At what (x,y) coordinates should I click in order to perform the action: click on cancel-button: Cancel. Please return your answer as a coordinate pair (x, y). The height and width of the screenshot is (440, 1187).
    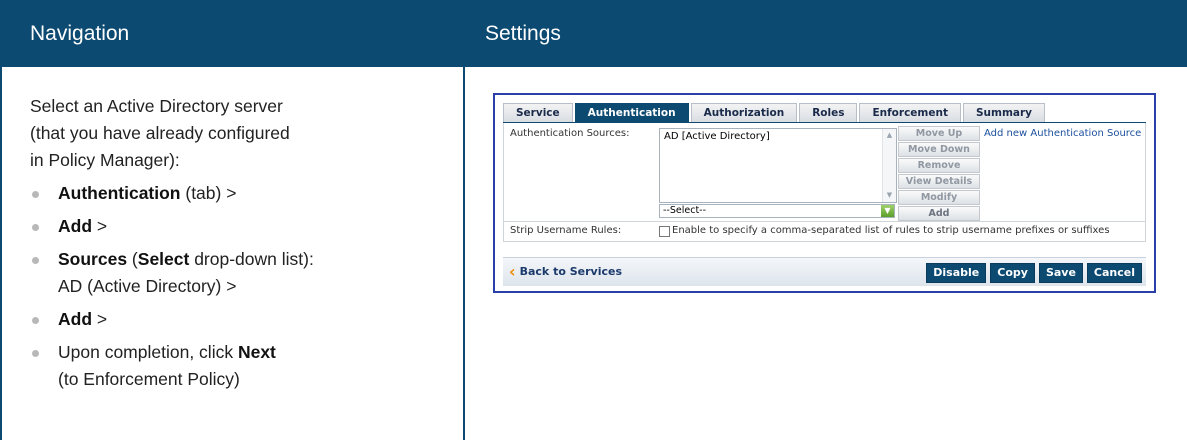
    Looking at the image, I should click on (1114, 273).